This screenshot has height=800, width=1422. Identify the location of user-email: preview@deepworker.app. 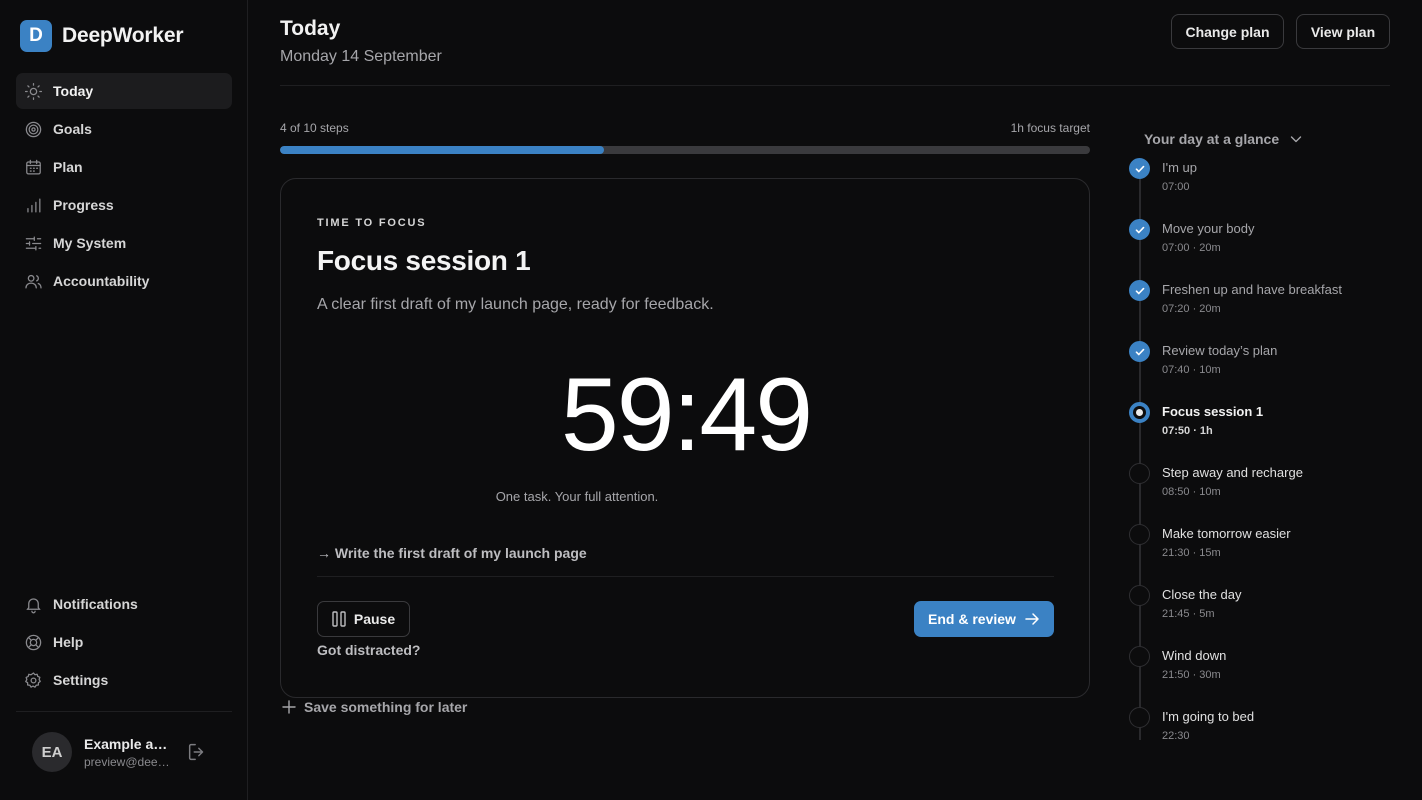
(127, 761).